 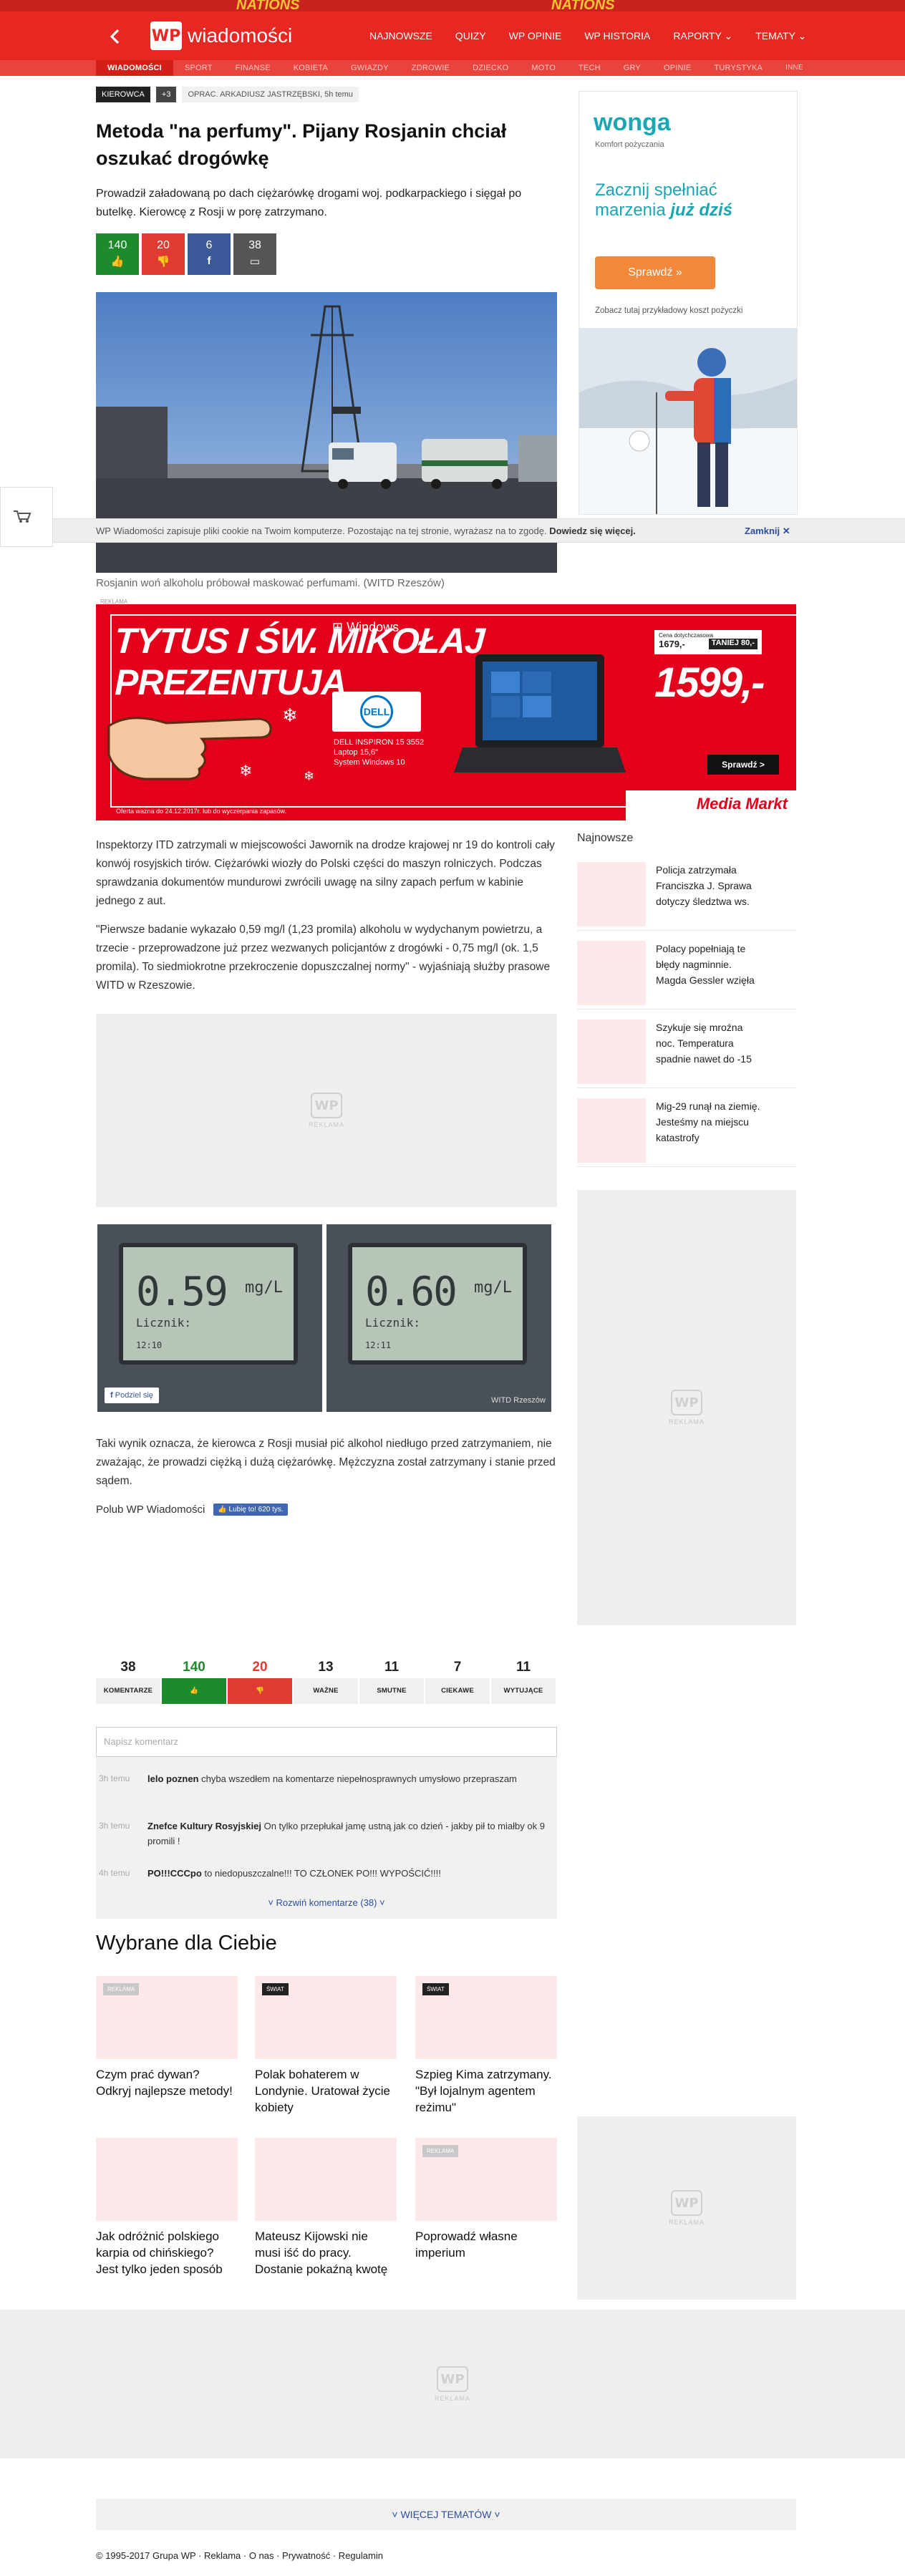 What do you see at coordinates (632, 68) in the screenshot?
I see `subnav-gry: GRY` at bounding box center [632, 68].